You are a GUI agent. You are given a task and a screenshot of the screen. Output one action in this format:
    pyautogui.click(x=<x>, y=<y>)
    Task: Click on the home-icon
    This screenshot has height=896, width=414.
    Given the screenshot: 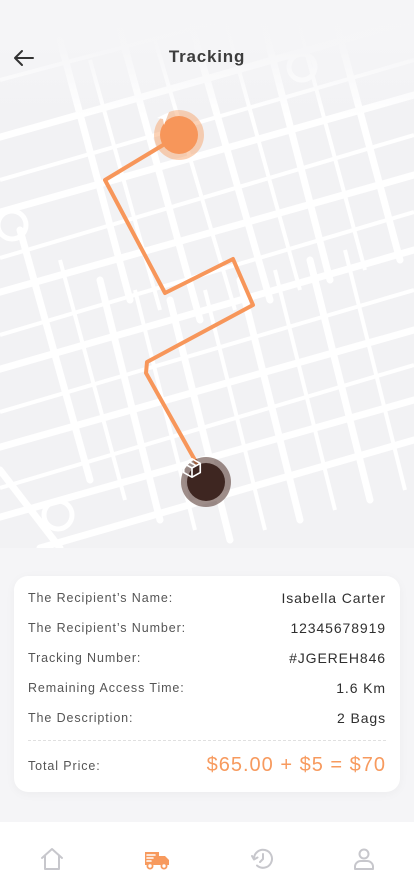 What is the action you would take?
    pyautogui.click(x=52, y=859)
    